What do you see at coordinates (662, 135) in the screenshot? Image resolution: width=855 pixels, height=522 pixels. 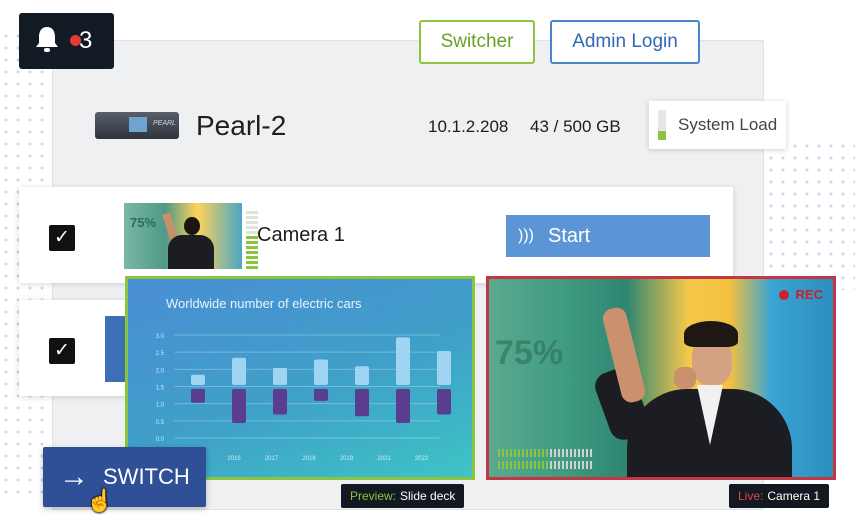 I see `system-load-fill` at bounding box center [662, 135].